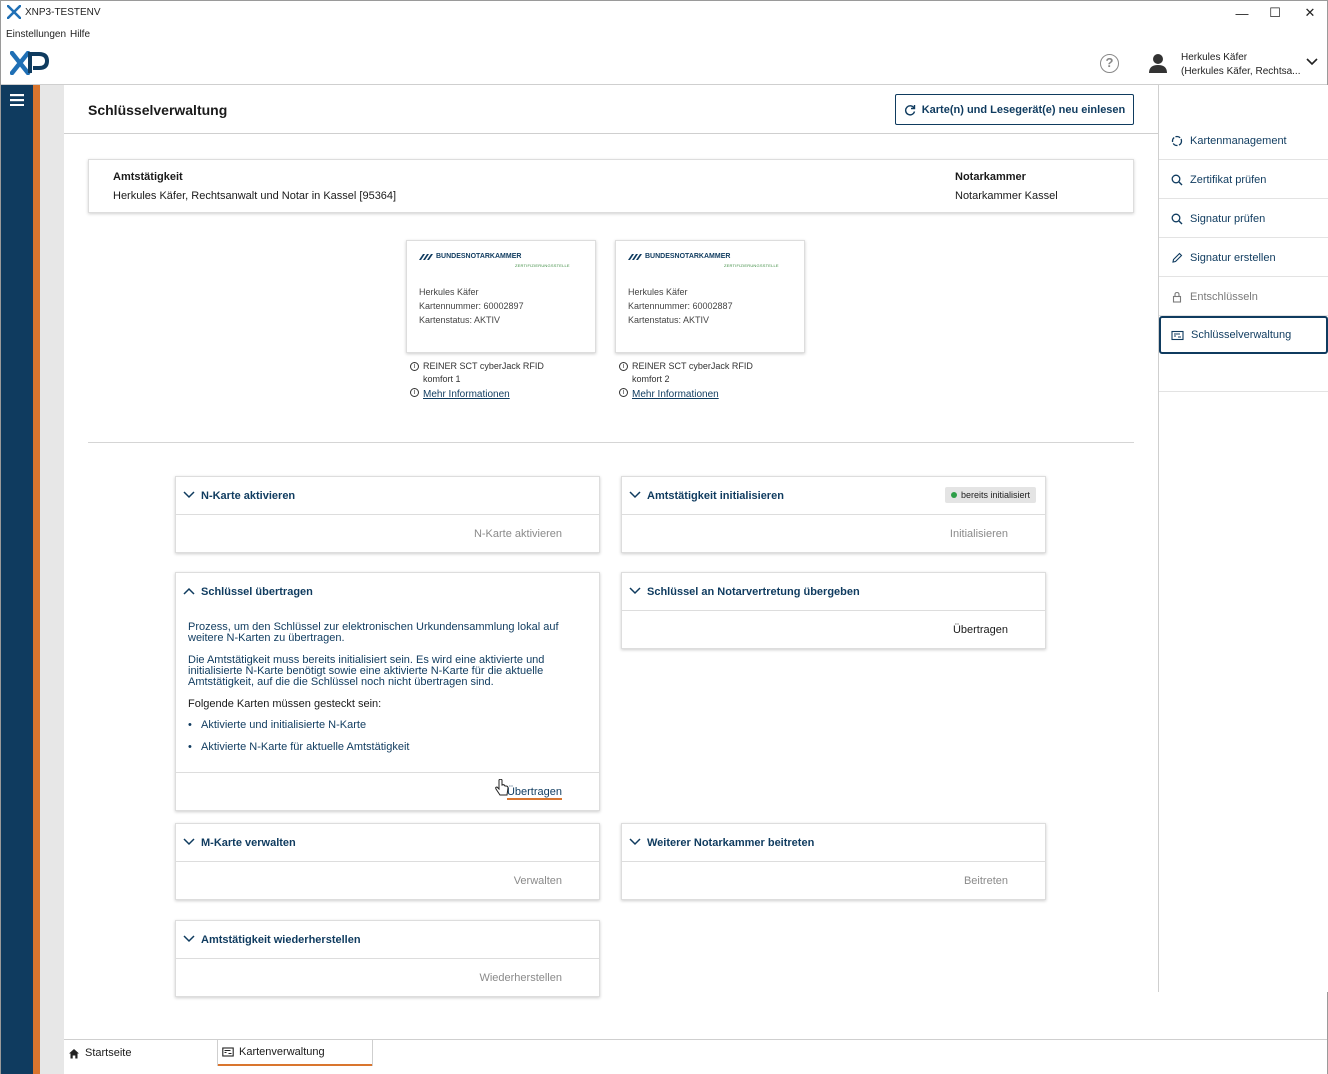 This screenshot has width=1328, height=1074. What do you see at coordinates (715, 496) in the screenshot?
I see `panel-title: Amtstätigkeit initialisieren` at bounding box center [715, 496].